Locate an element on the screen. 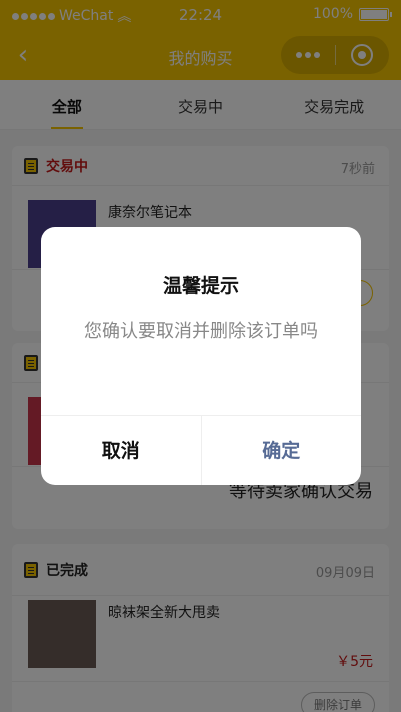 Image resolution: width=401 pixels, height=712 pixels. cancel-button: 取消 is located at coordinates (121, 450).